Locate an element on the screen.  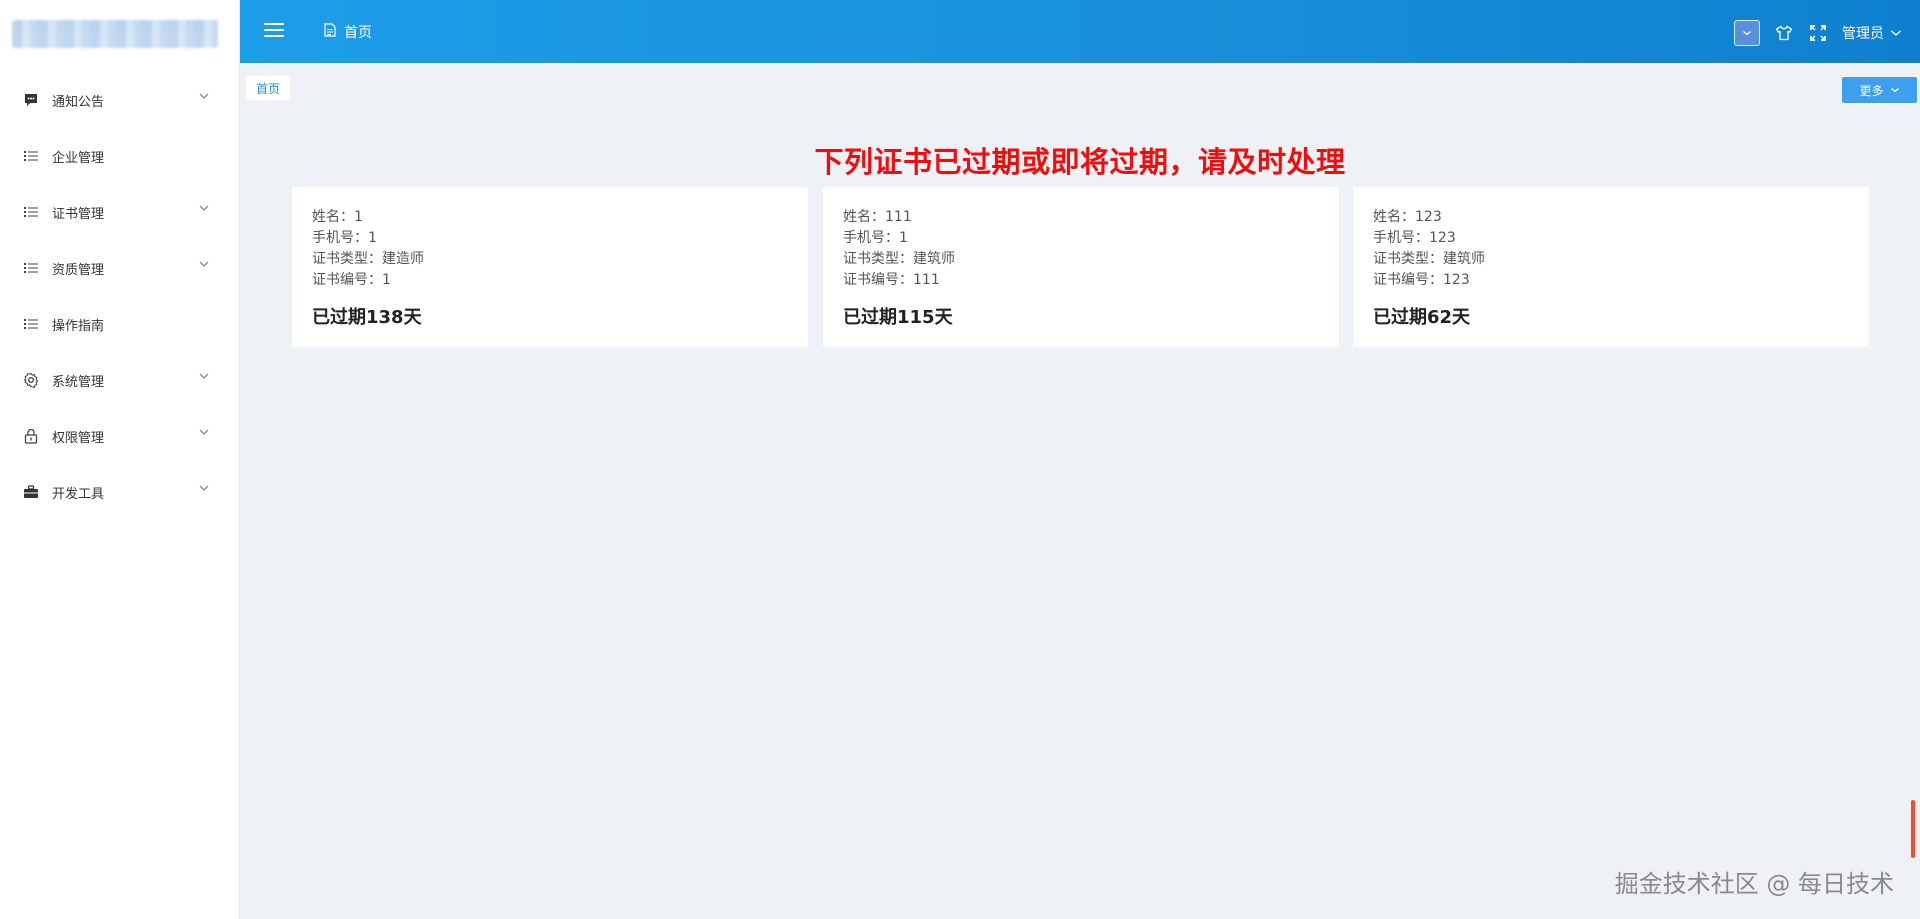
certificate-card: 姓名：111 手机号：1 证书类型：建筑师 证书编号：111 已过期115天 is located at coordinates (1081, 267).